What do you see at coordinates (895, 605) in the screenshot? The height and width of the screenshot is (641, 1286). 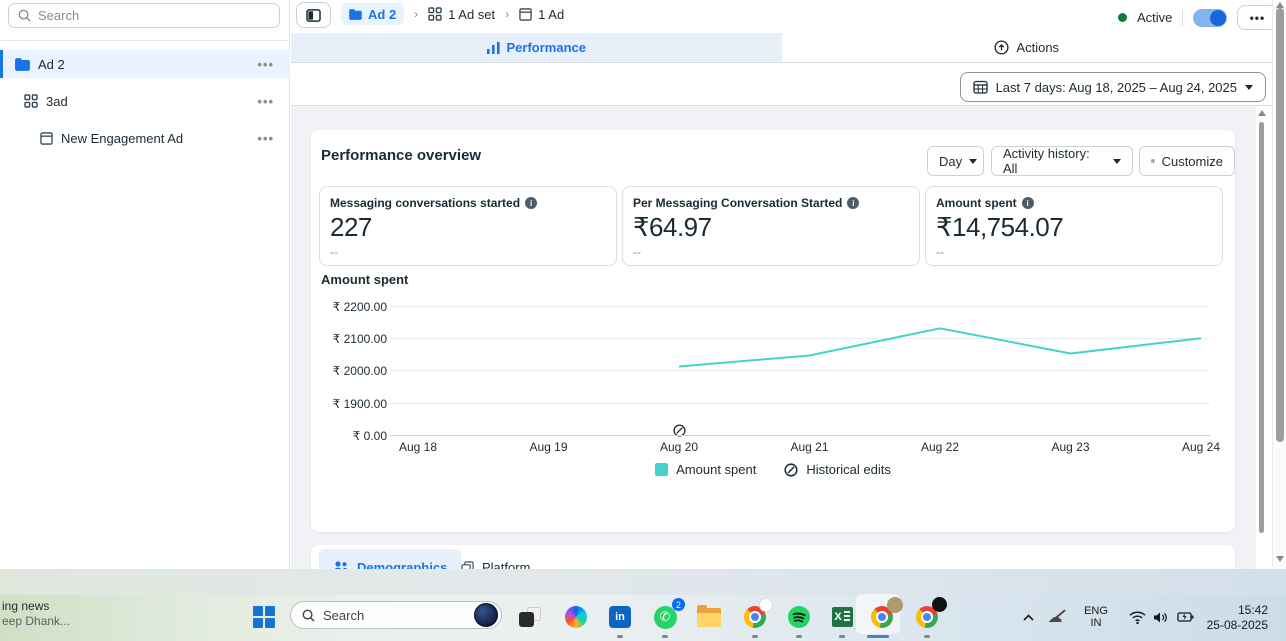 I see `chrome-profile-avatar` at bounding box center [895, 605].